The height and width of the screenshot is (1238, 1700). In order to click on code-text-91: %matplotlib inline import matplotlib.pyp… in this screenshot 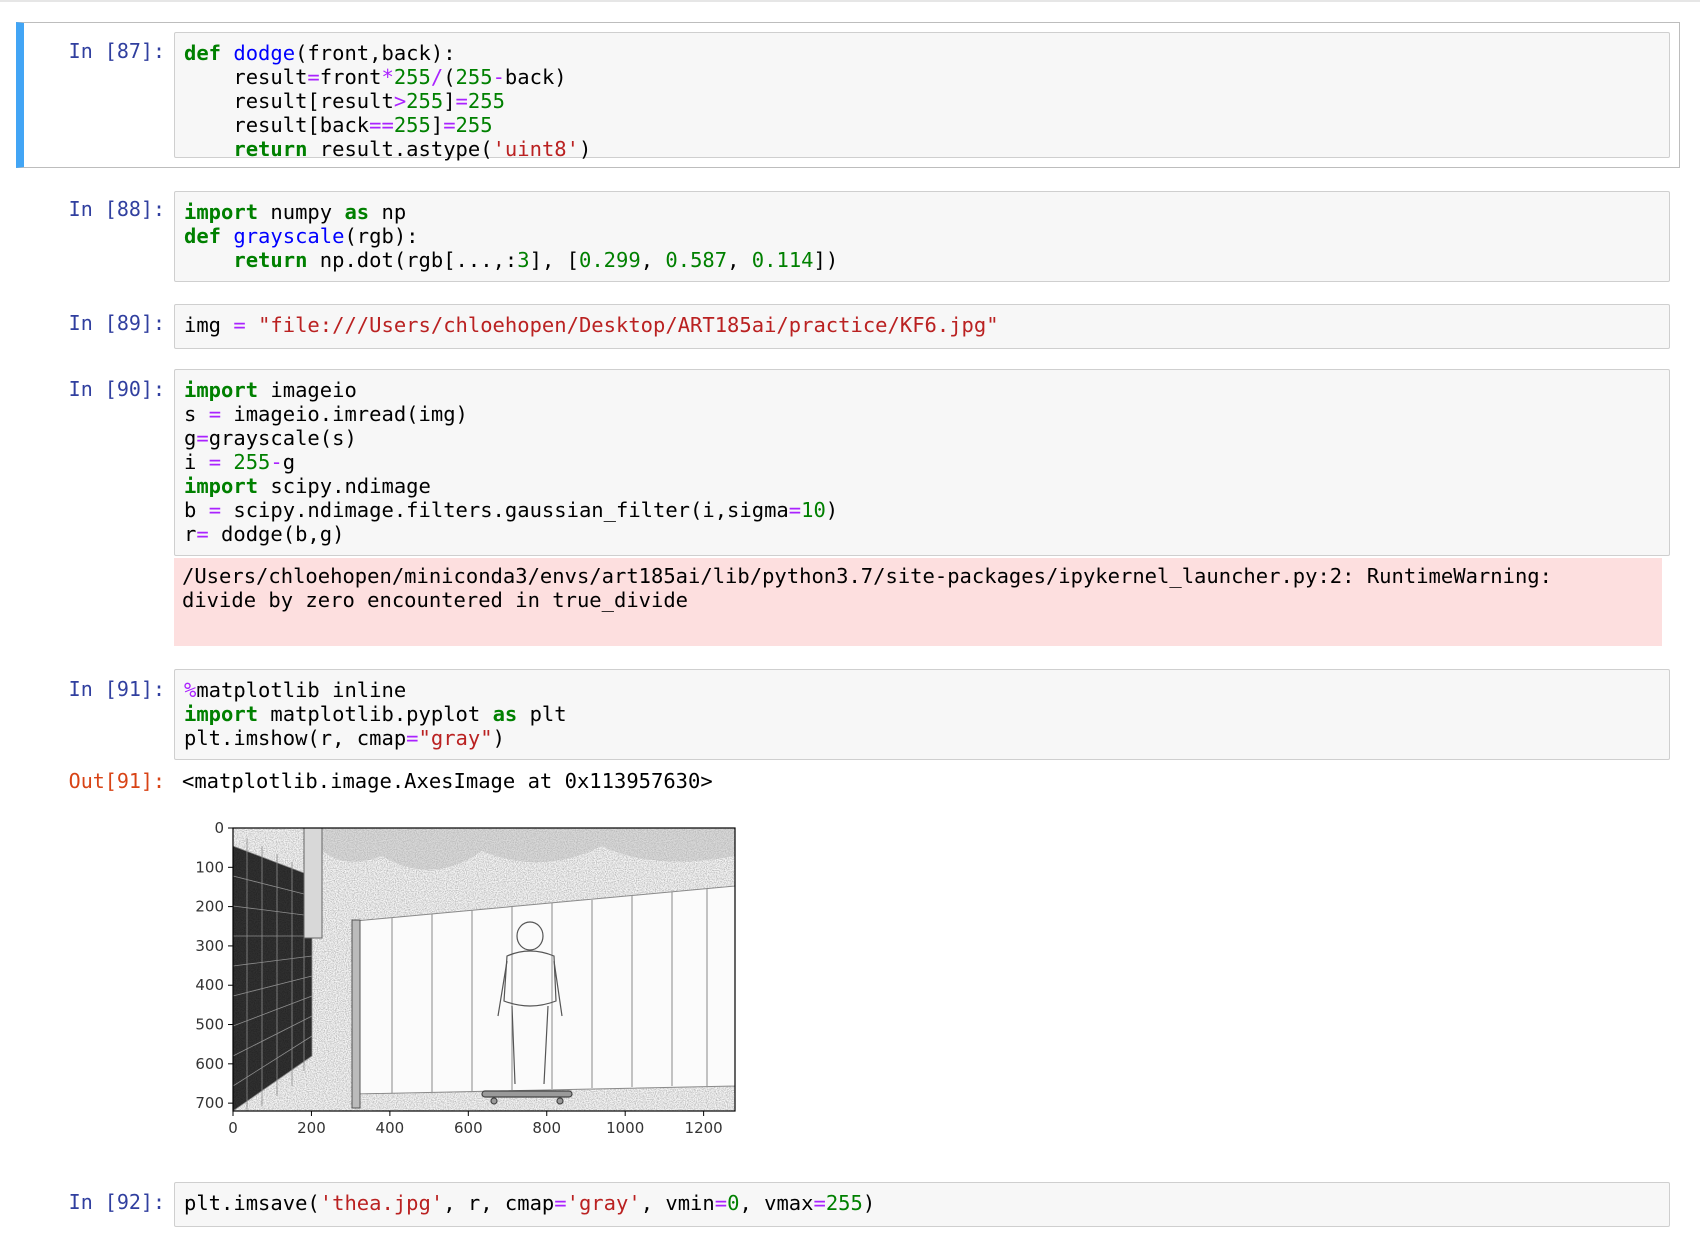, I will do `click(922, 714)`.